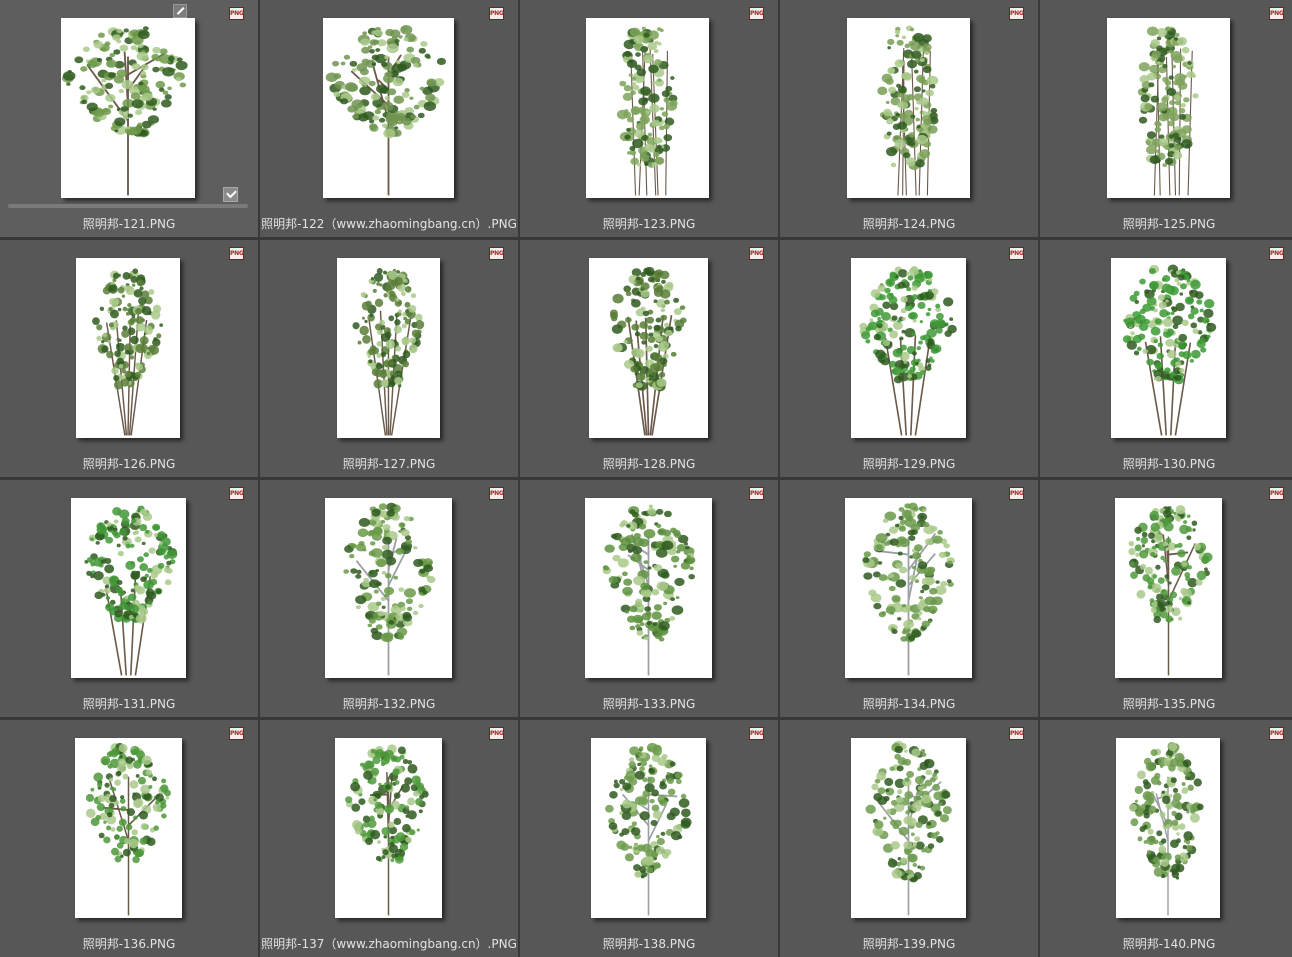  I want to click on thumbnail-item: PNG 照明邦-134.PNG, so click(909, 598).